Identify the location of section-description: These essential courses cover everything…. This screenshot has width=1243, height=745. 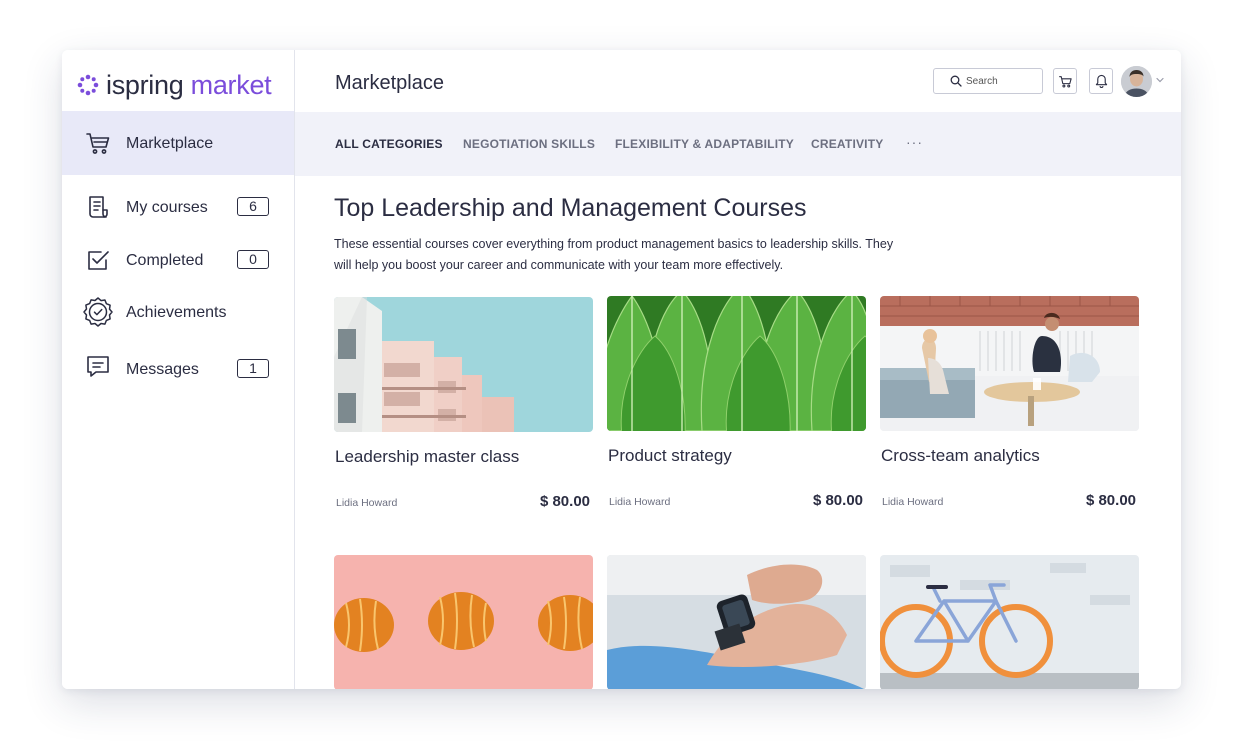
(614, 254).